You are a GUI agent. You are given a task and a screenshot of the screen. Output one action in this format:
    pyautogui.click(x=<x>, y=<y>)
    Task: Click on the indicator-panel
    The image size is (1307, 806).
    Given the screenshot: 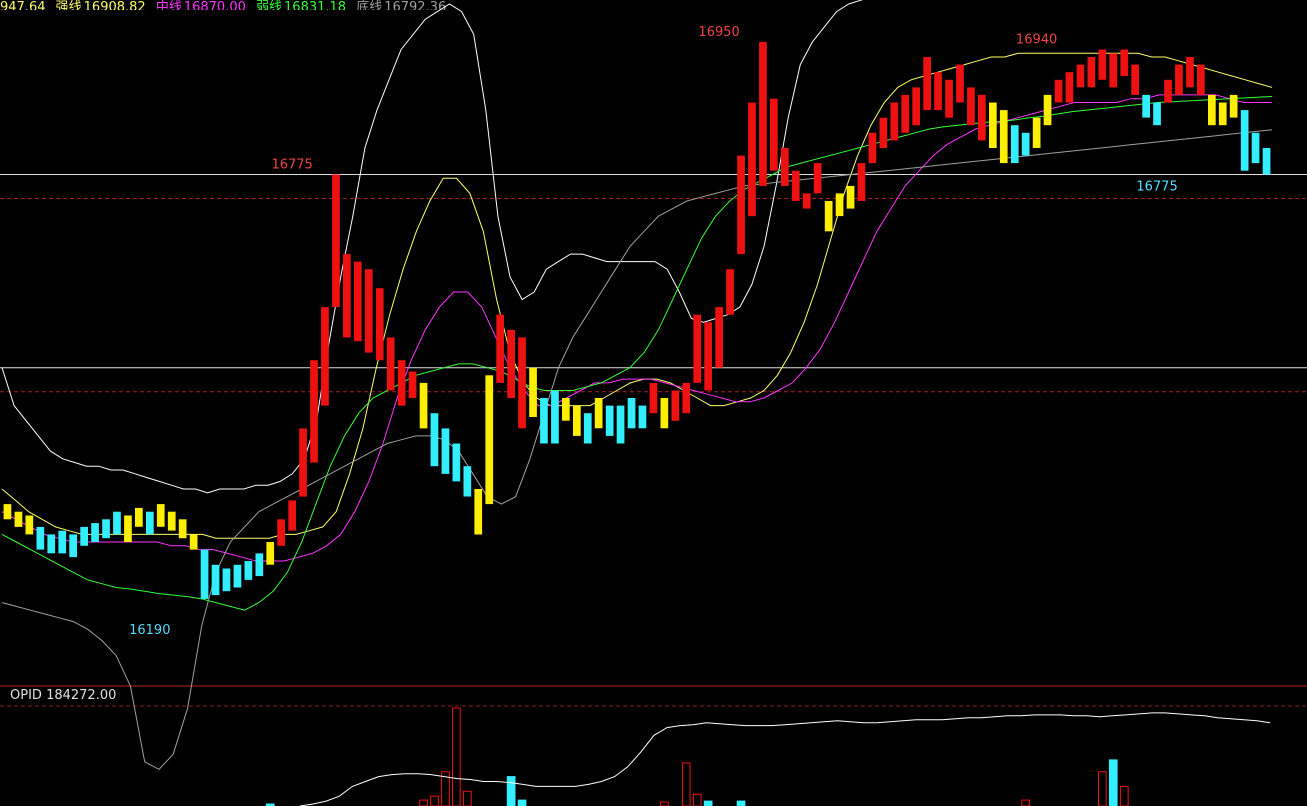 What is the action you would take?
    pyautogui.click(x=768, y=756)
    